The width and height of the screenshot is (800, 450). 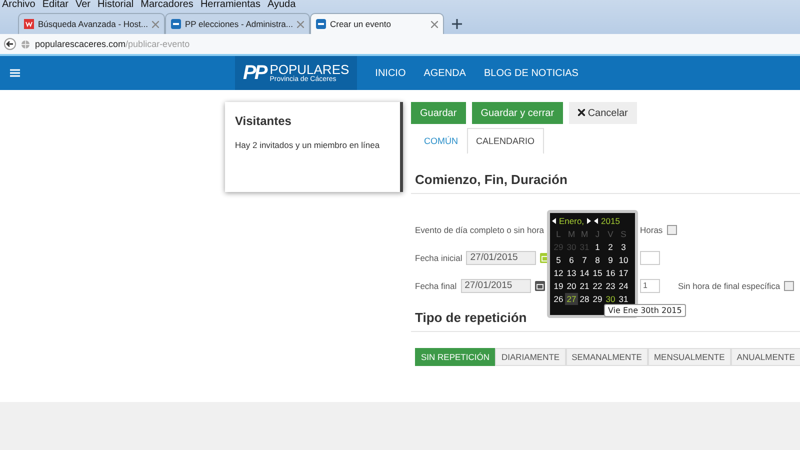 What do you see at coordinates (765, 357) in the screenshot?
I see `repeat-option: ANUALMENTE` at bounding box center [765, 357].